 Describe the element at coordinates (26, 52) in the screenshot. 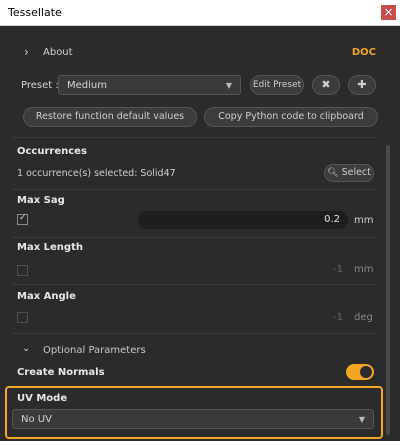

I see `chevron-right-icon: ›` at that location.